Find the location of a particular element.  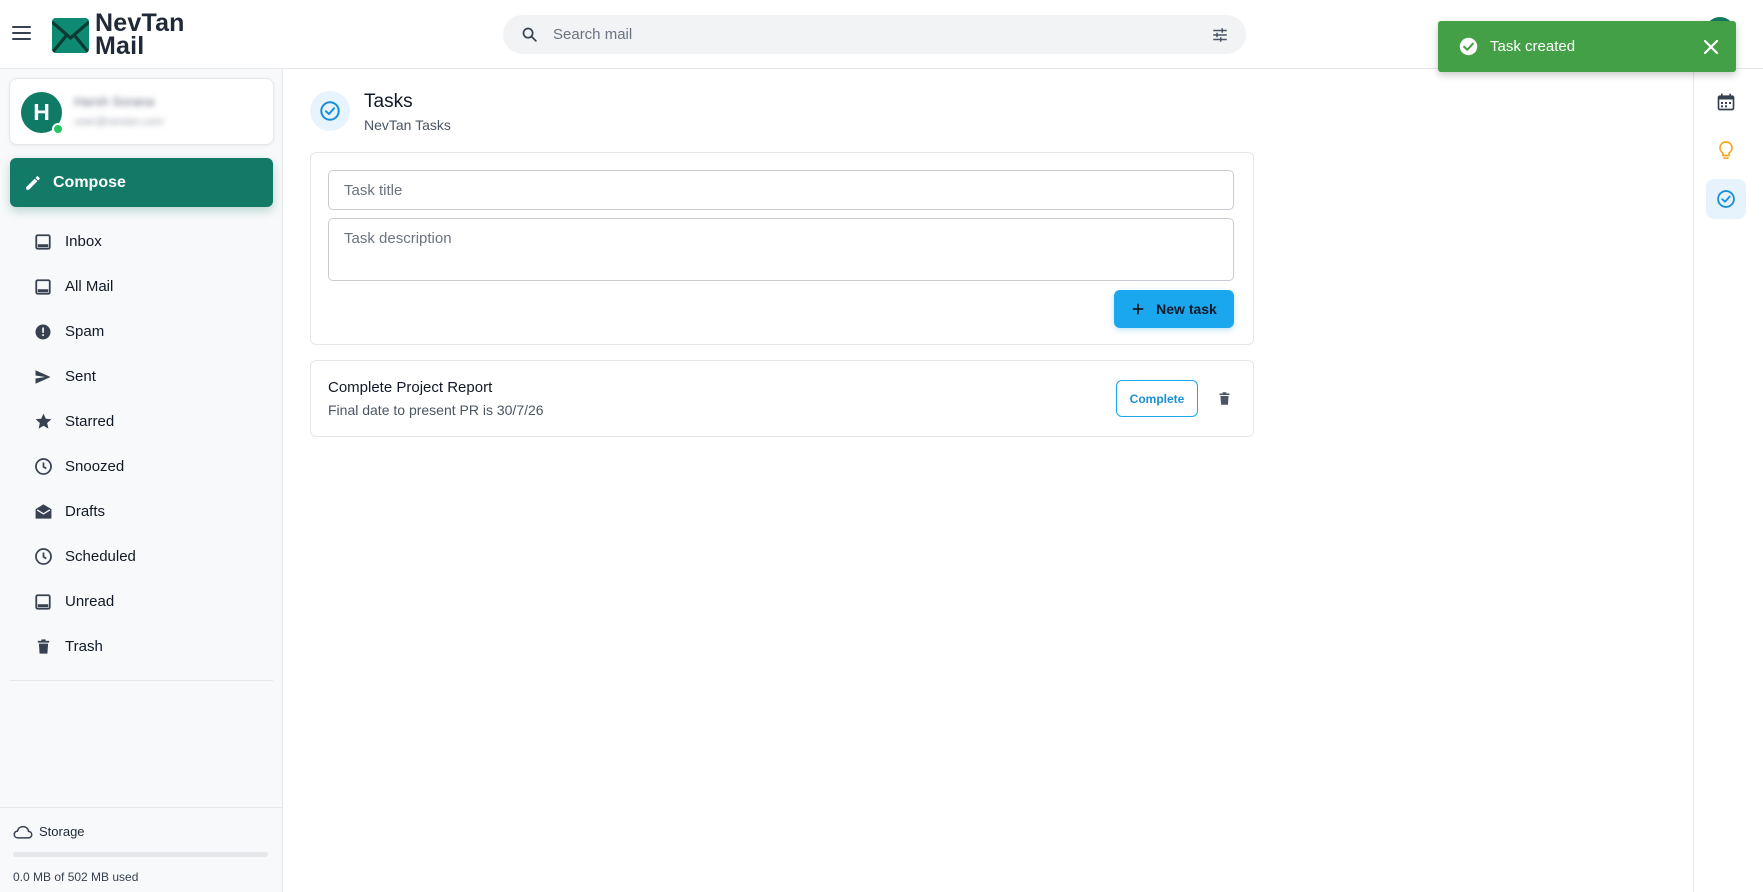

page-title: Tasks is located at coordinates (388, 101).